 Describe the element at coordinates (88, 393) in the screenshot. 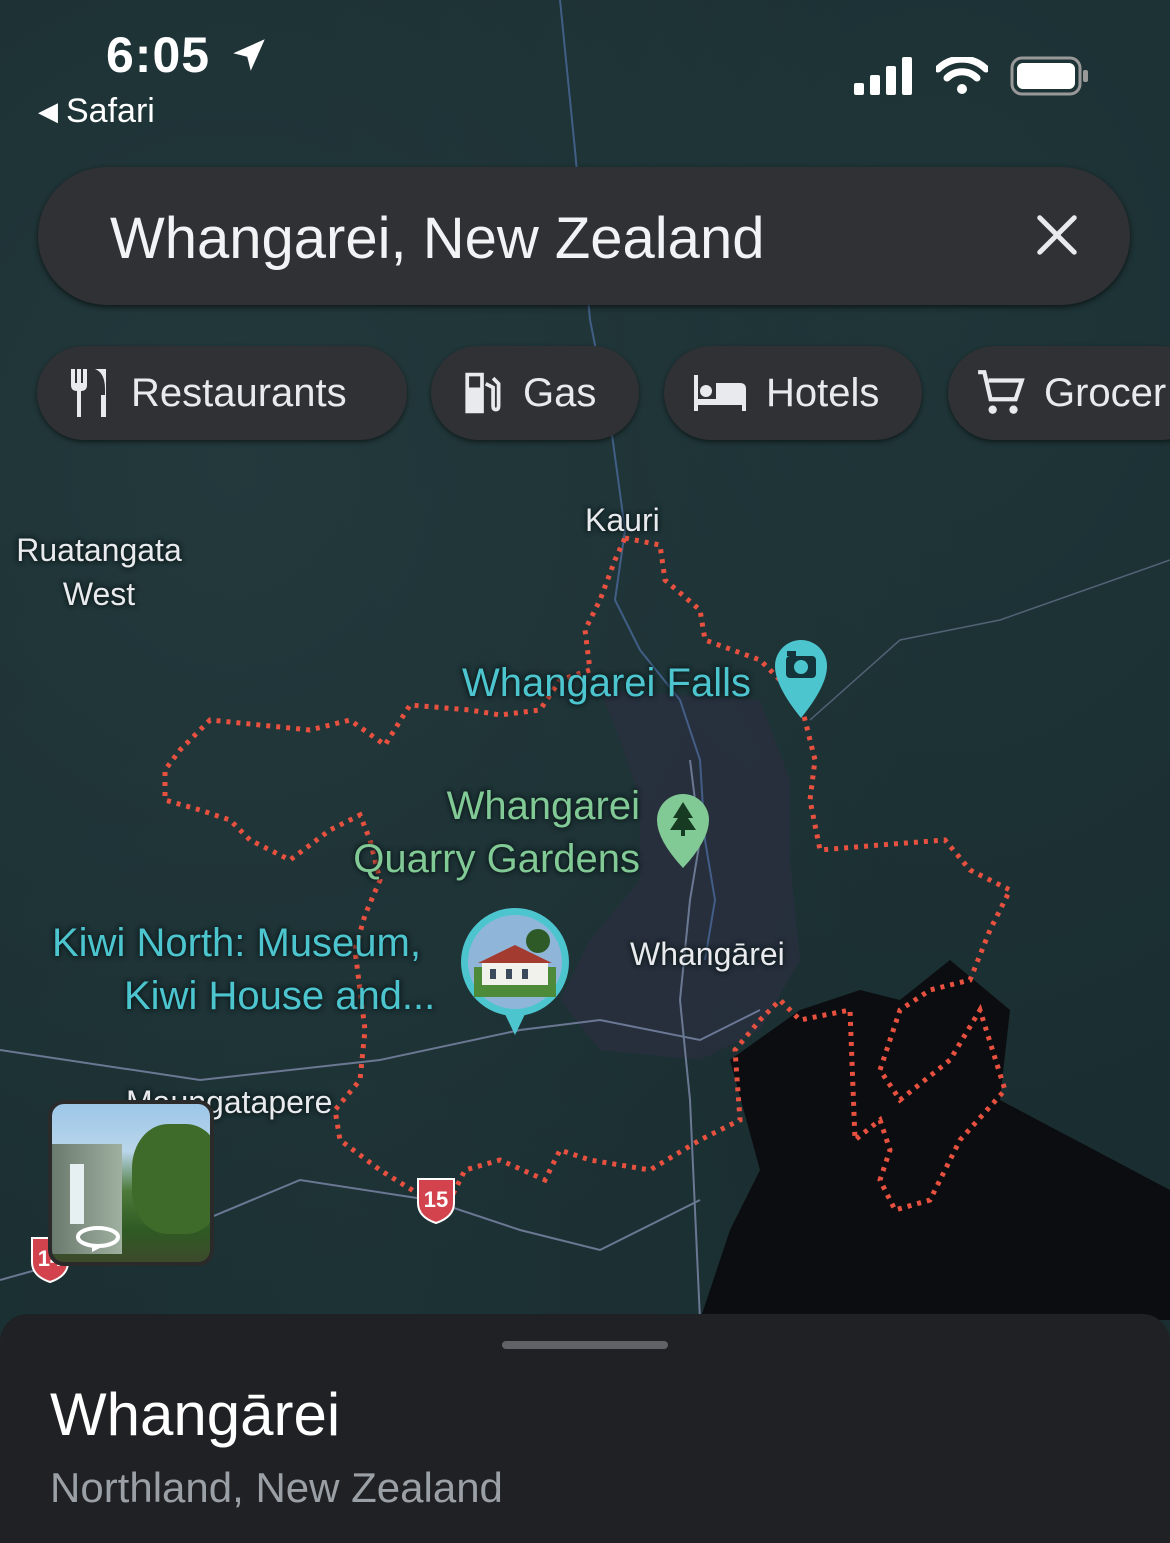

I see `restaurant-icon` at that location.